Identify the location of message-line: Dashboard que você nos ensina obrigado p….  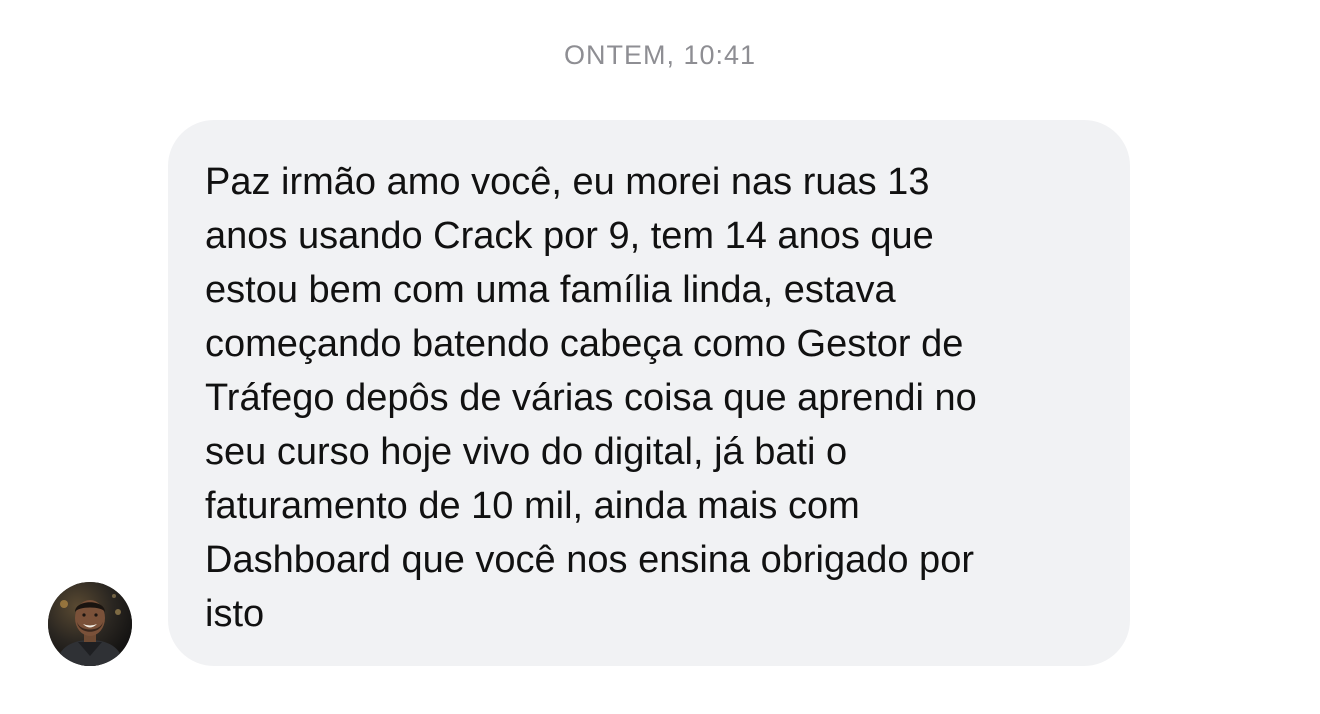
(589, 560).